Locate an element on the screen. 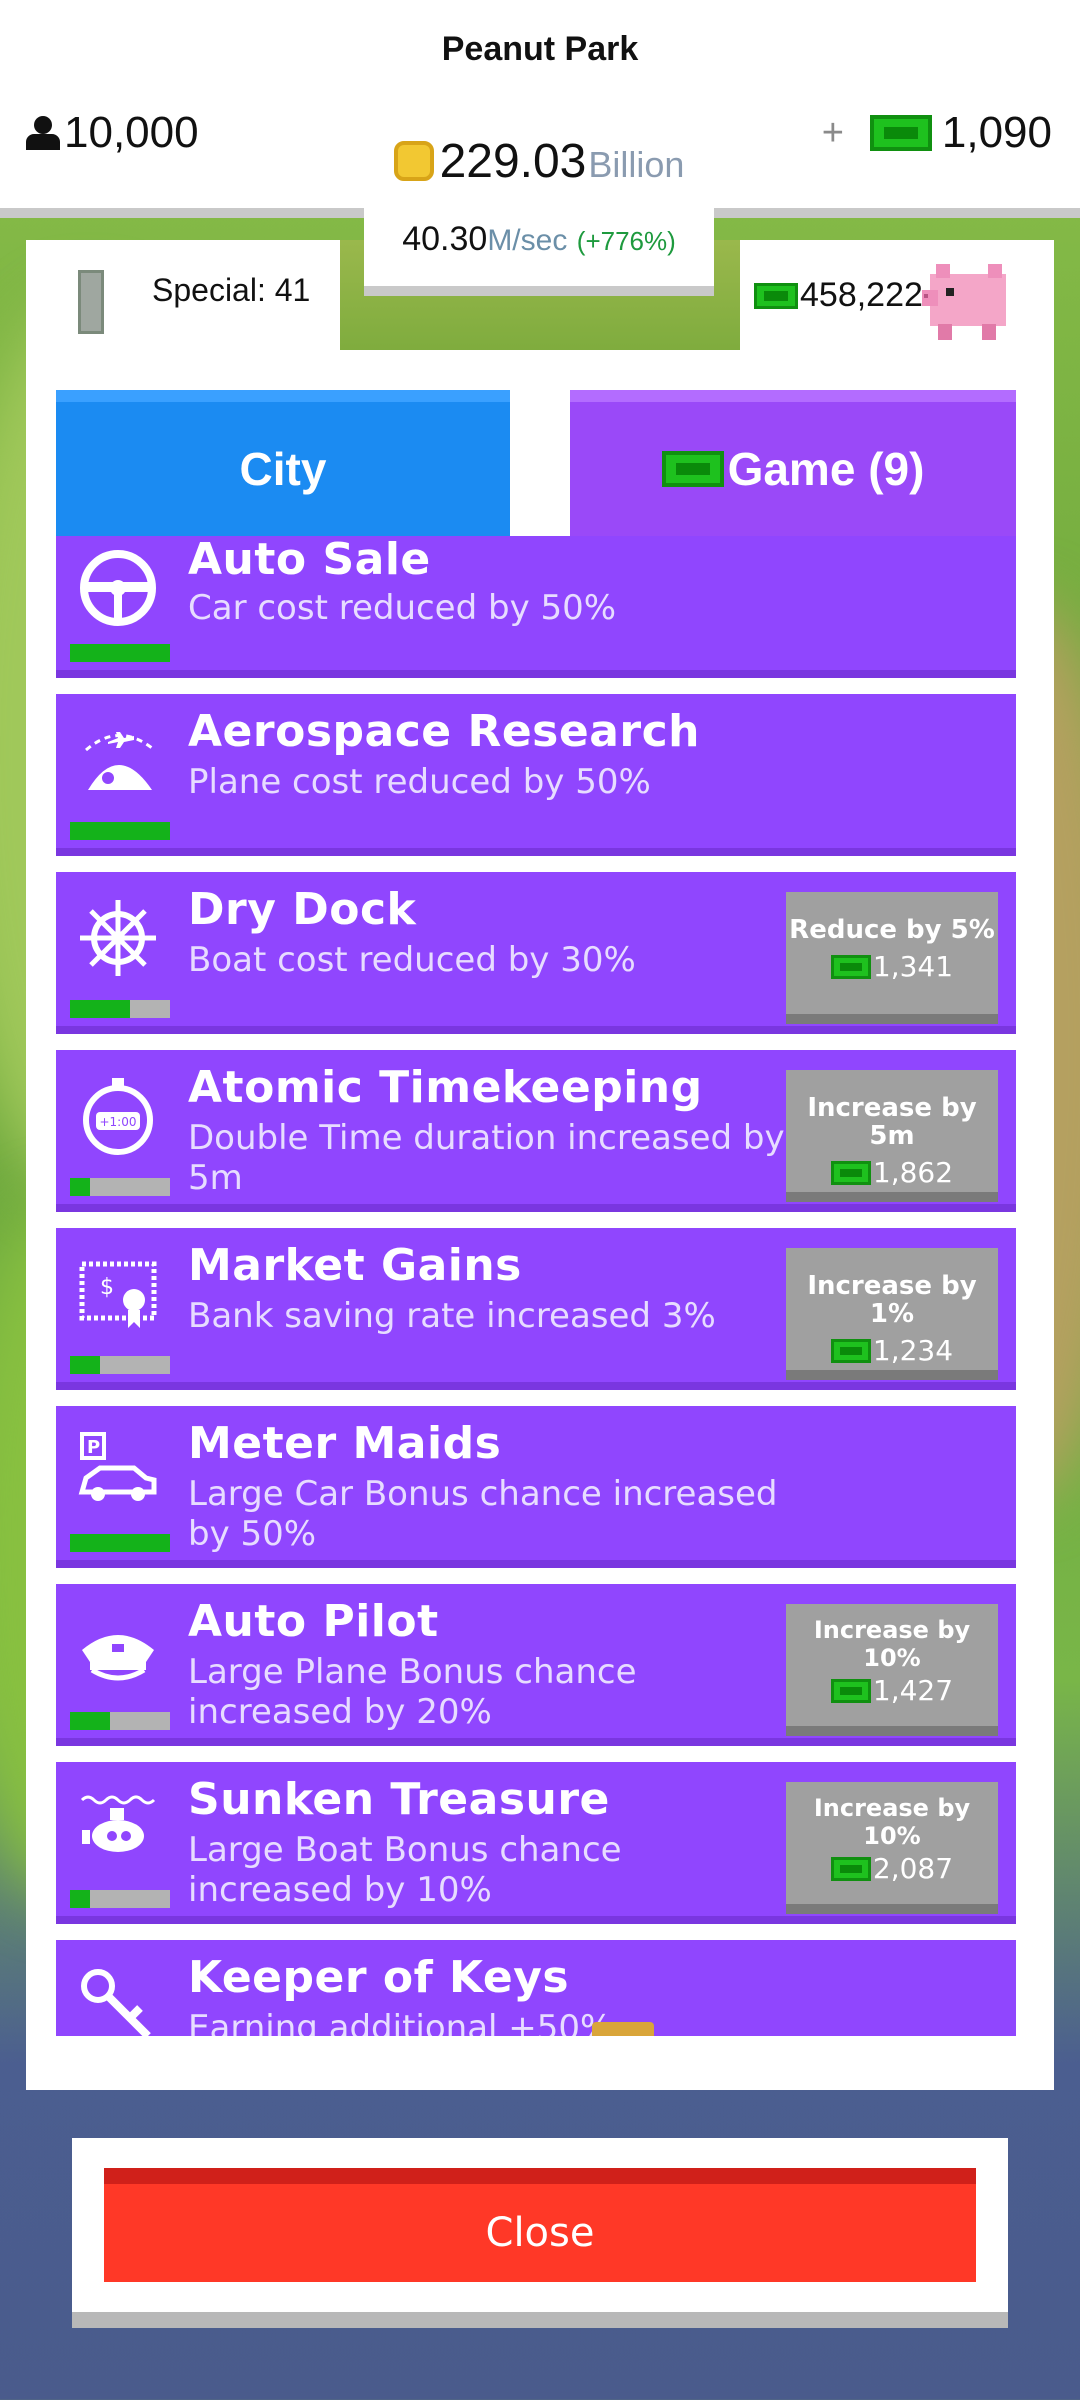 The width and height of the screenshot is (1080, 2400). certificate-icon: $ is located at coordinates (118, 1294).